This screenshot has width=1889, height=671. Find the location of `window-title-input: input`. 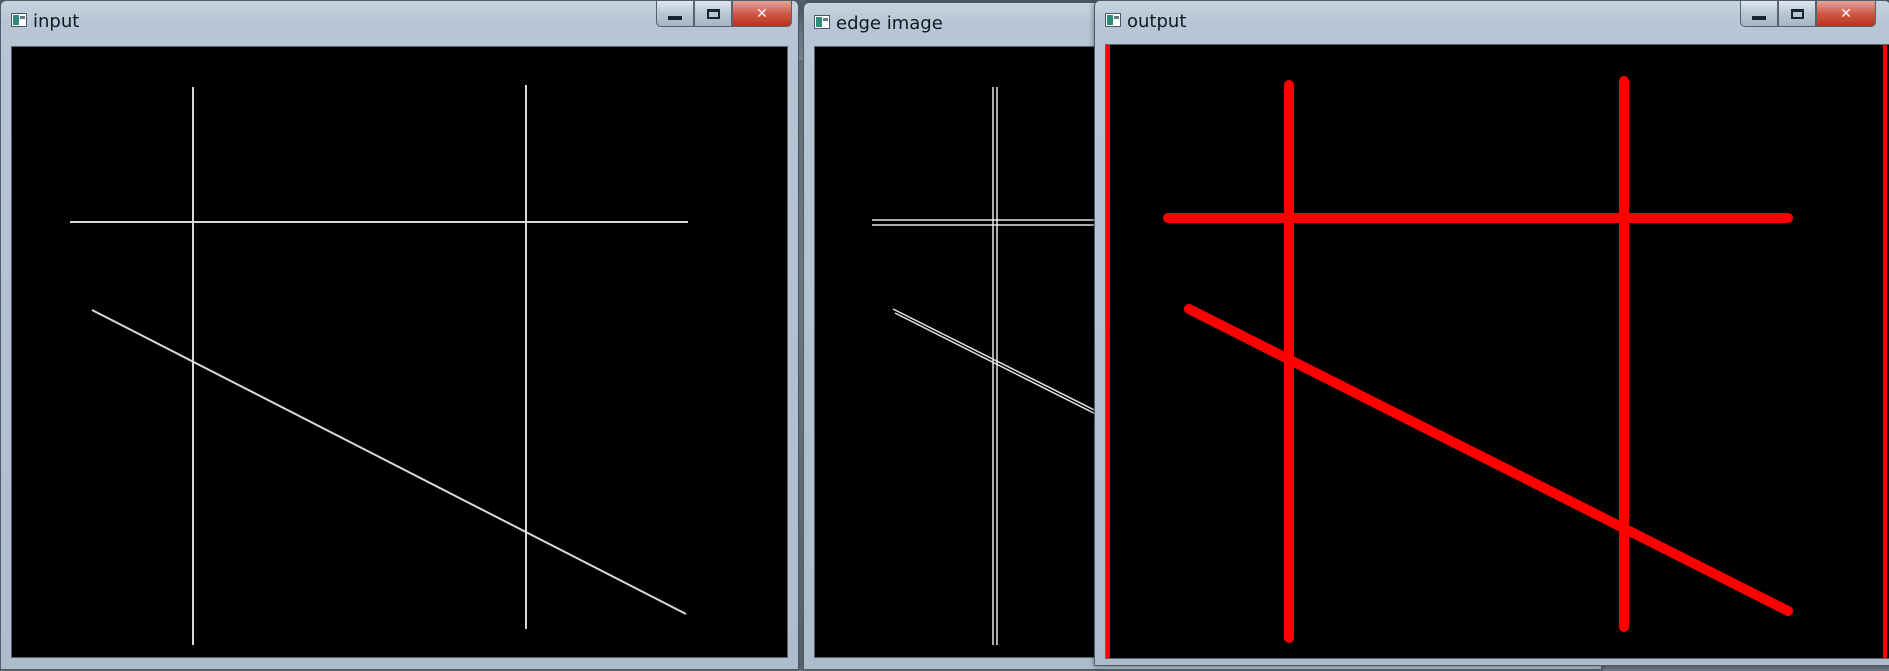

window-title-input: input is located at coordinates (56, 21).